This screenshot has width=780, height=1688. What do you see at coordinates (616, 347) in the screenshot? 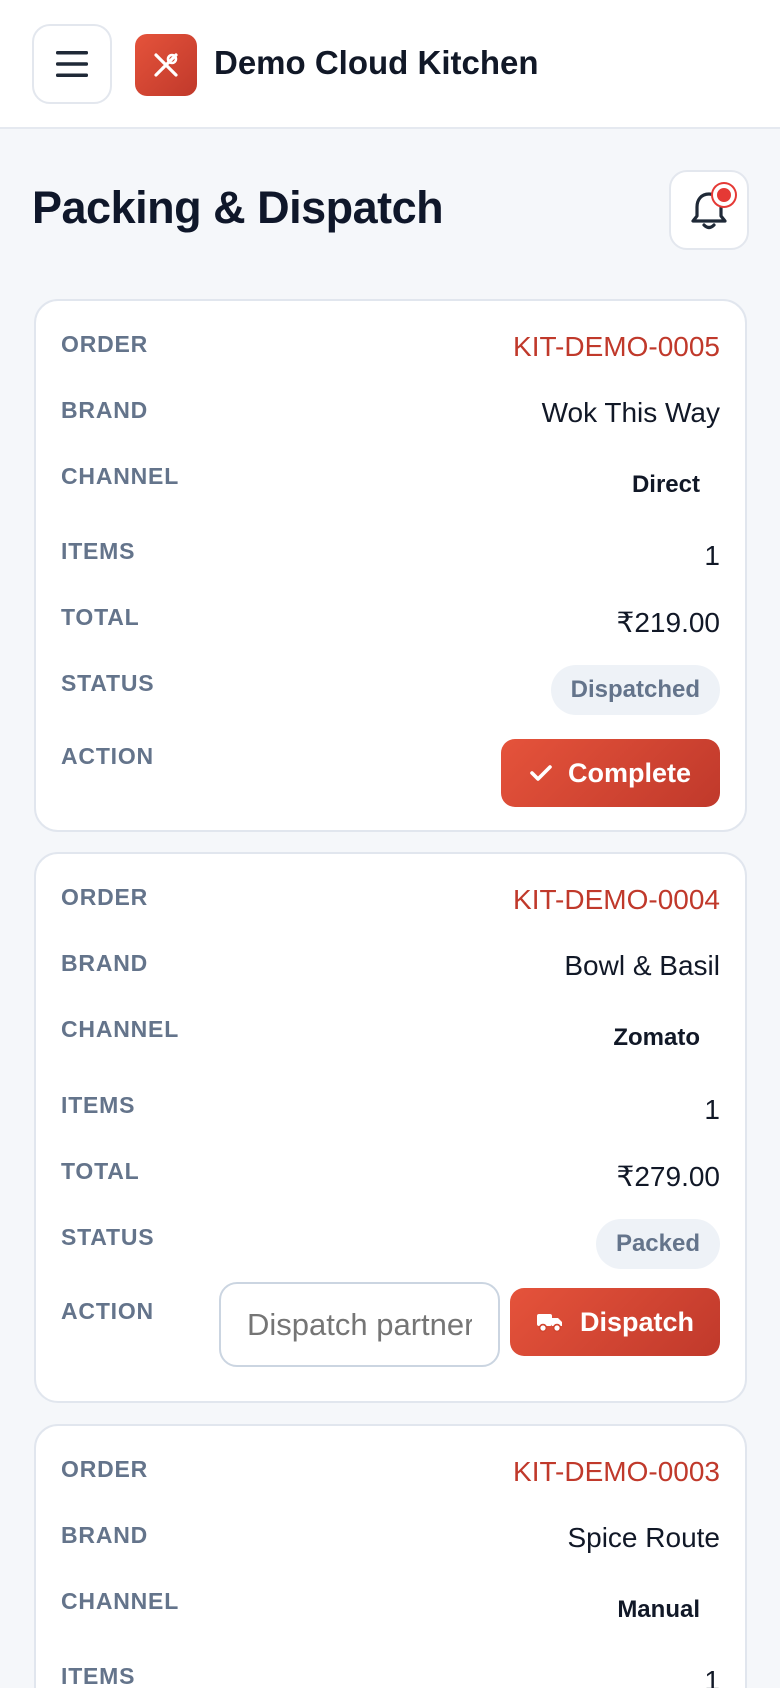
I see `order-id: KIT-DEMO-0005` at bounding box center [616, 347].